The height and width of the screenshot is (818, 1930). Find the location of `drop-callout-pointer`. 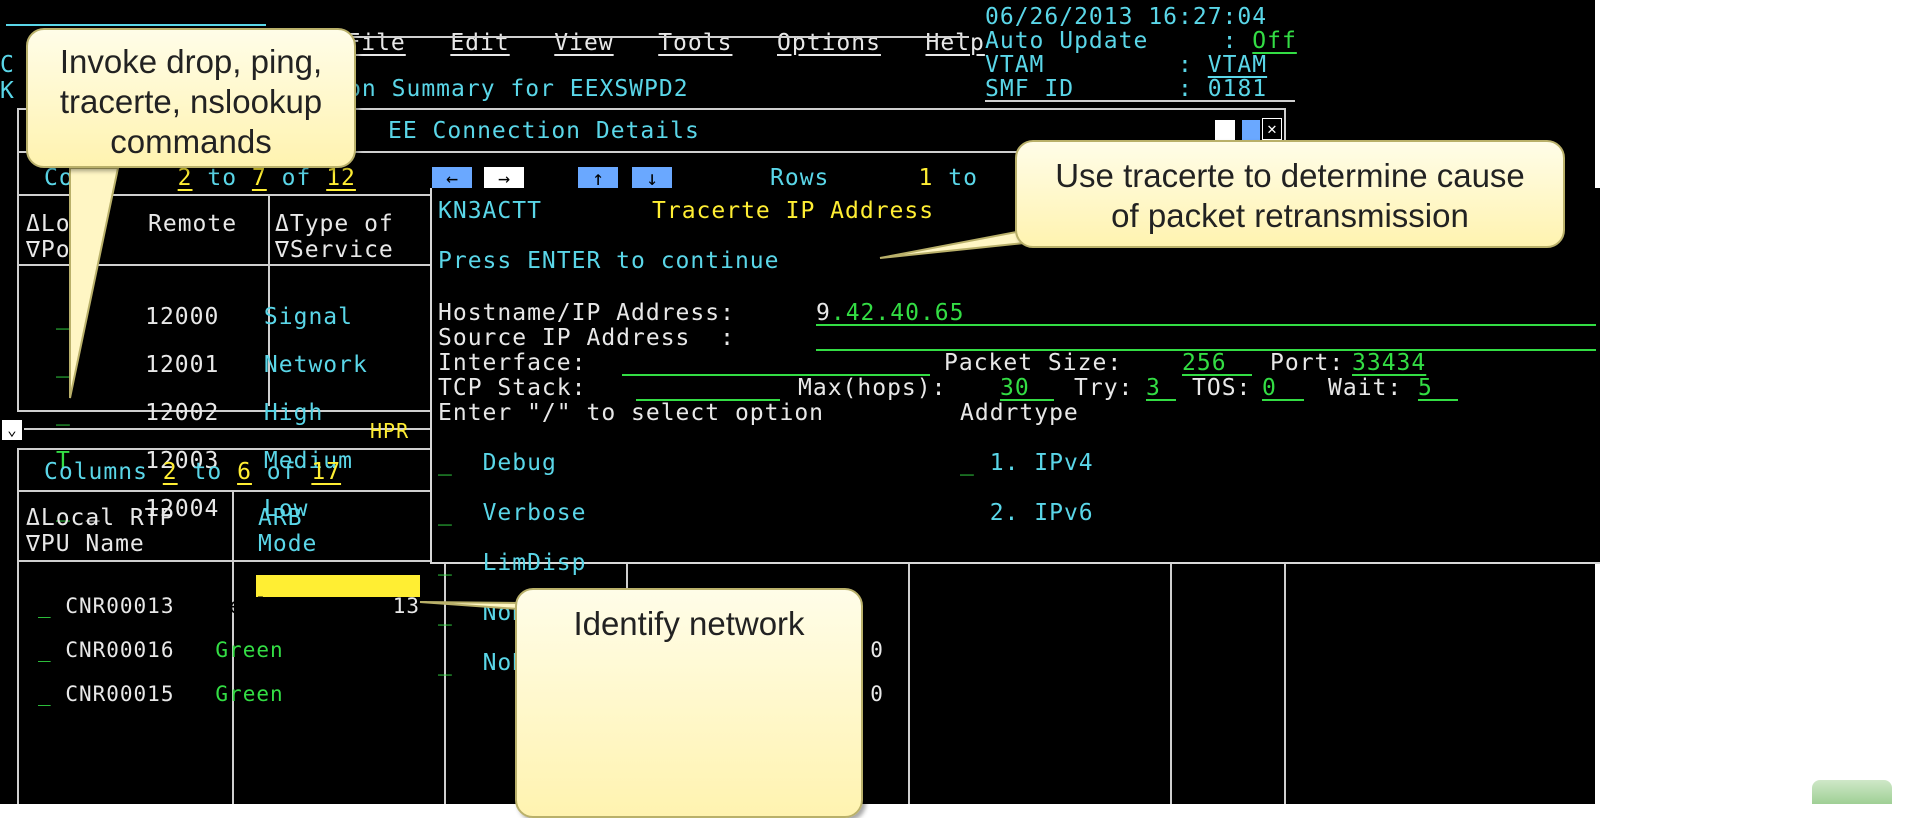

drop-callout-pointer is located at coordinates (94, 283).